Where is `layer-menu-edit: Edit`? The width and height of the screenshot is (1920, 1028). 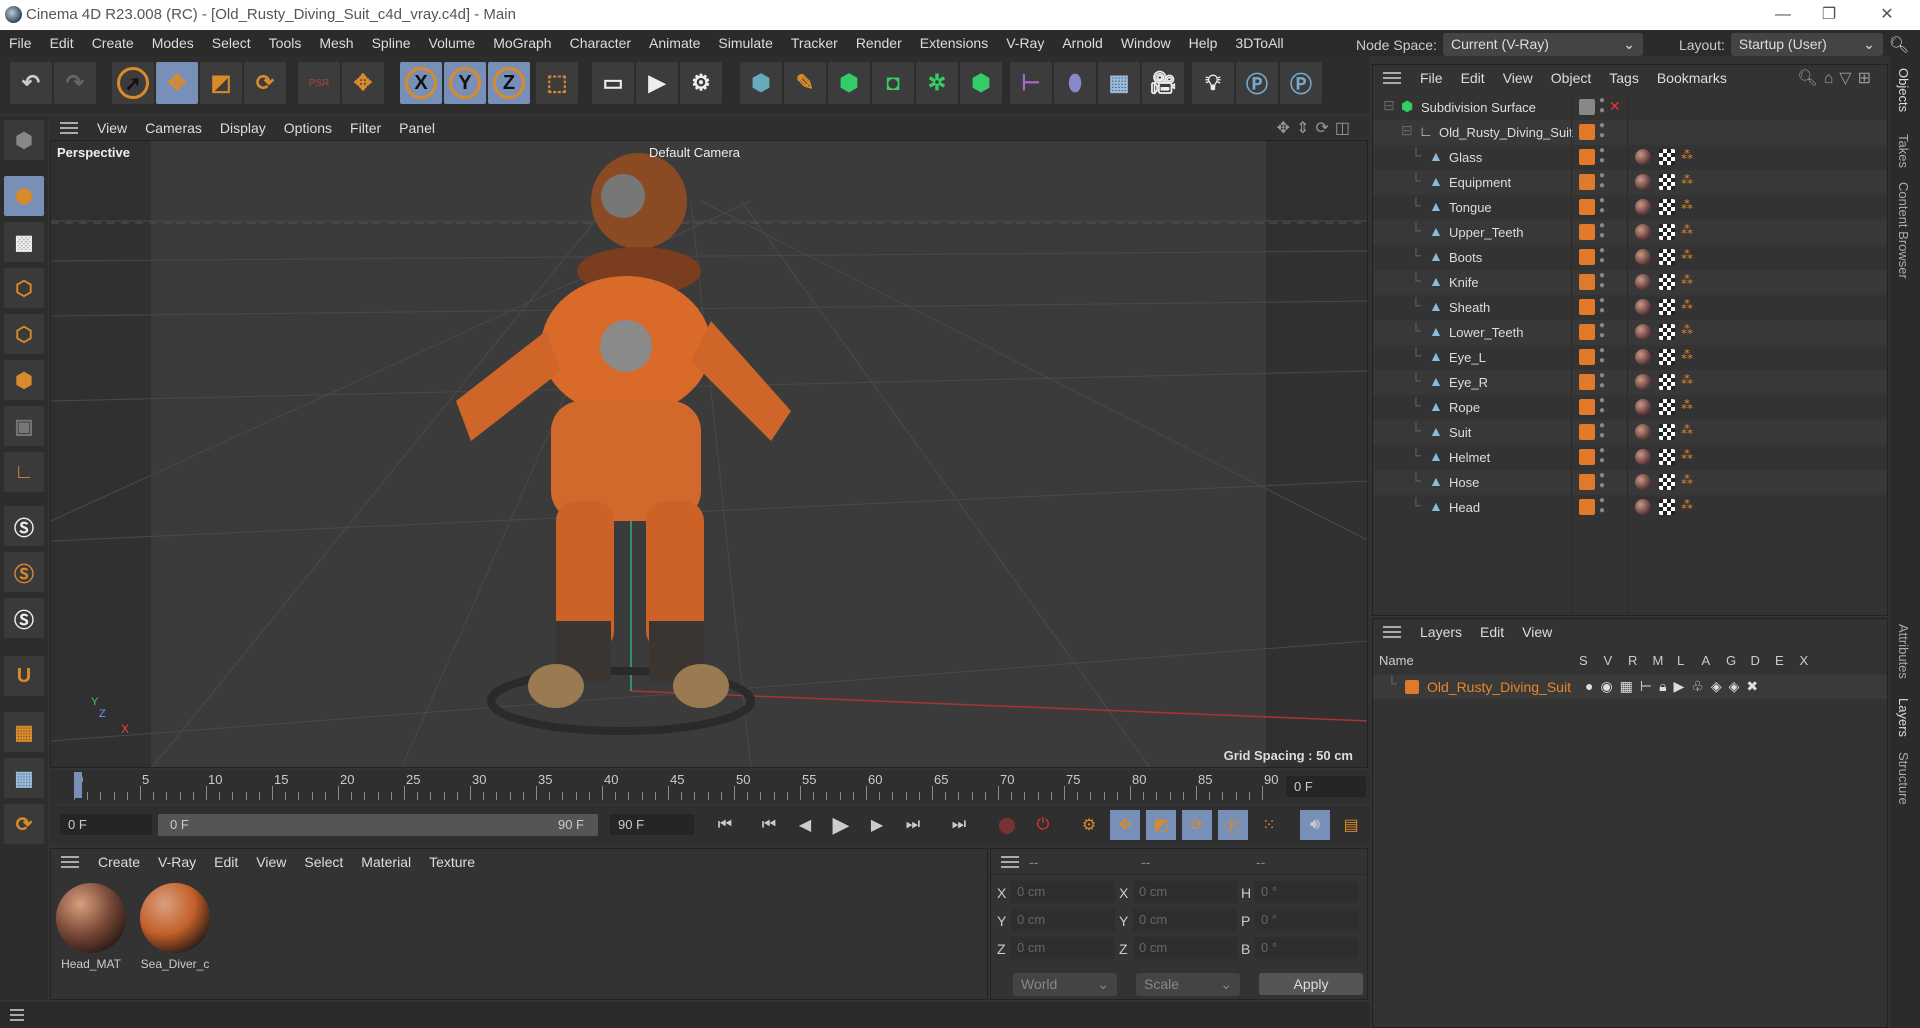
layer-menu-edit: Edit is located at coordinates (1492, 632).